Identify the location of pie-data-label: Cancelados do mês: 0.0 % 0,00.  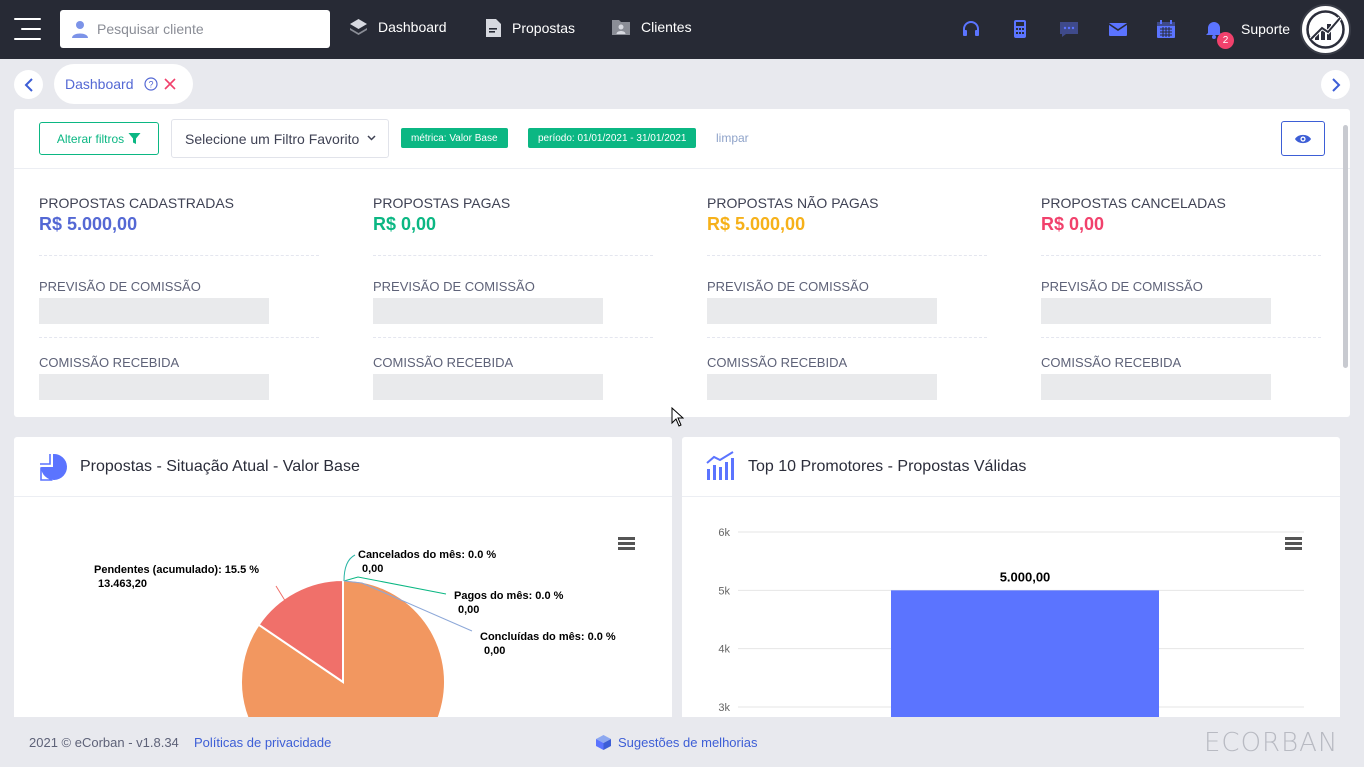
(427, 562).